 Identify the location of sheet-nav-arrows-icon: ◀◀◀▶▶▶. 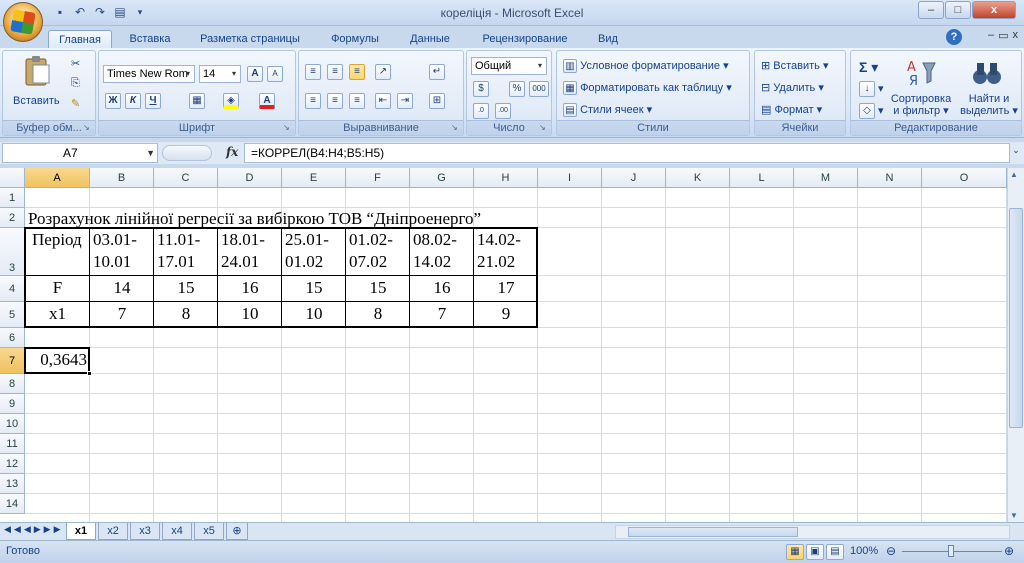
(34, 529).